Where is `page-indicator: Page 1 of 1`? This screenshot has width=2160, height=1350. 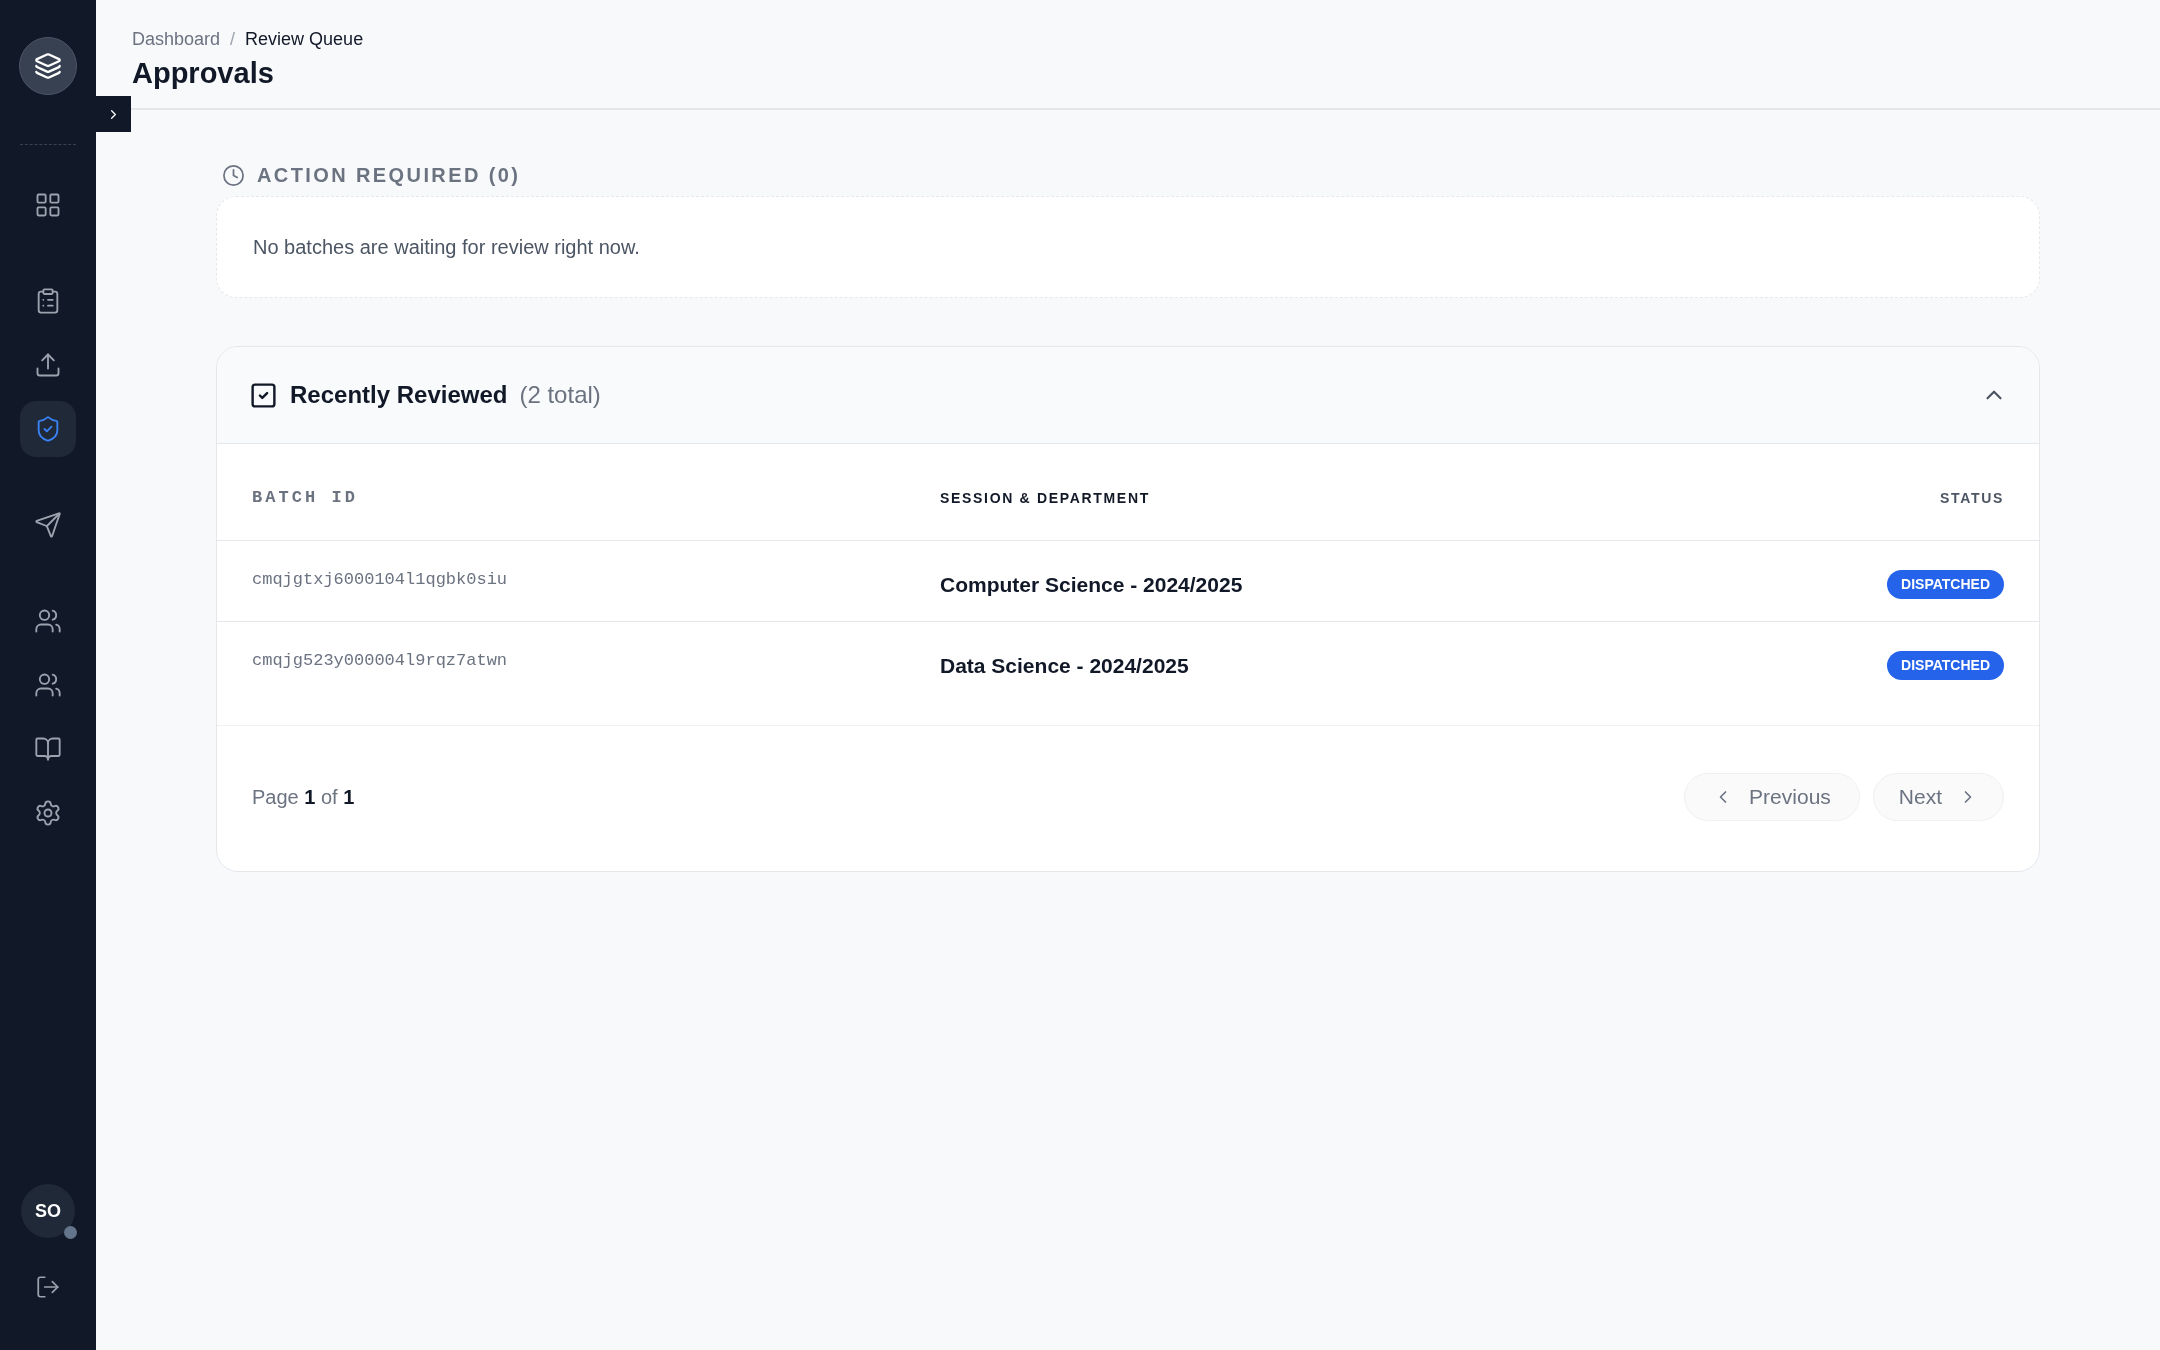 page-indicator: Page 1 of 1 is located at coordinates (303, 797).